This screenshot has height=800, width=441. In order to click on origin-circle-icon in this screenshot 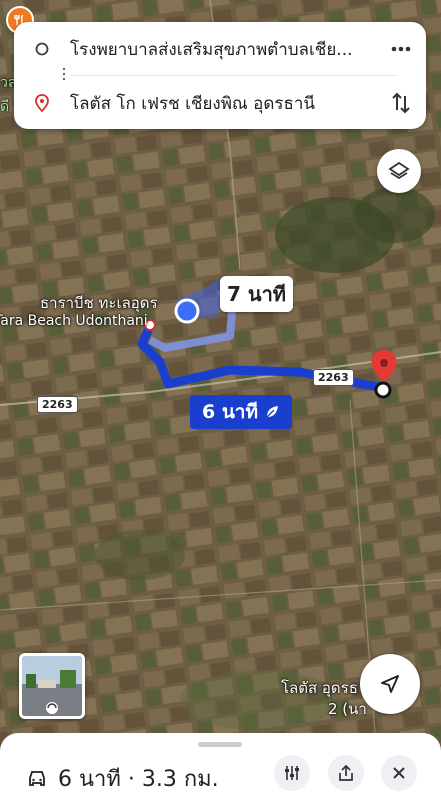, I will do `click(42, 49)`.